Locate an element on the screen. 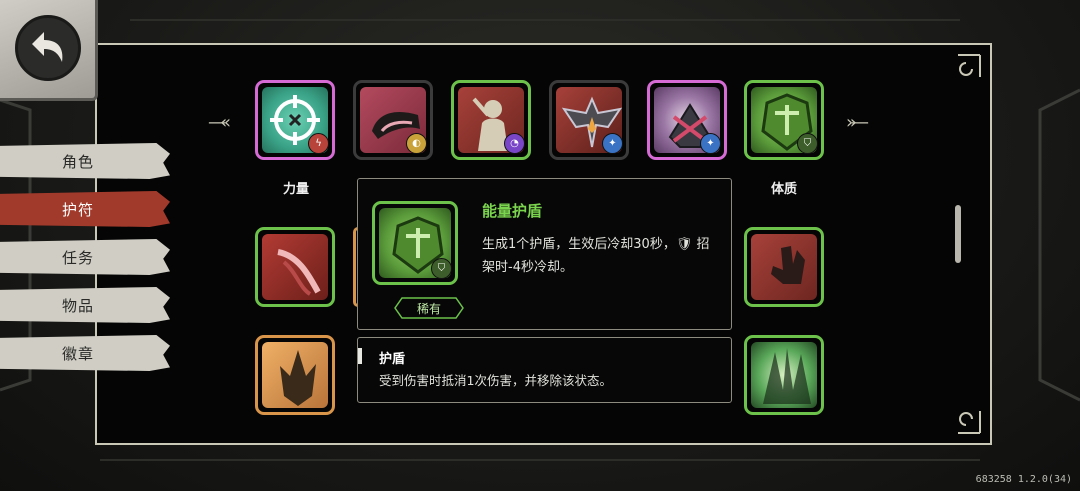 Image resolution: width=1080 pixels, height=491 pixels. charm-label: 力量 is located at coordinates (295, 189).